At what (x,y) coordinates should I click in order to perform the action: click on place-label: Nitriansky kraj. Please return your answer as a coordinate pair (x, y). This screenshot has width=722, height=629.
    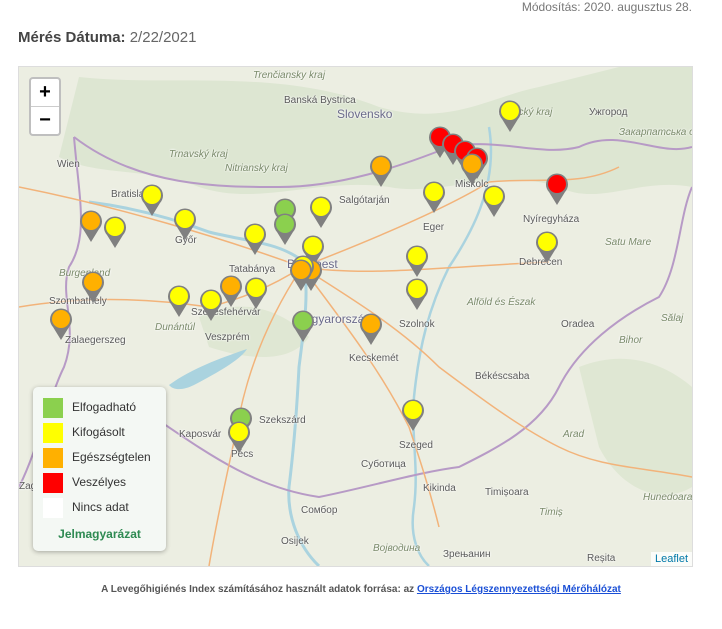
    Looking at the image, I should click on (256, 168).